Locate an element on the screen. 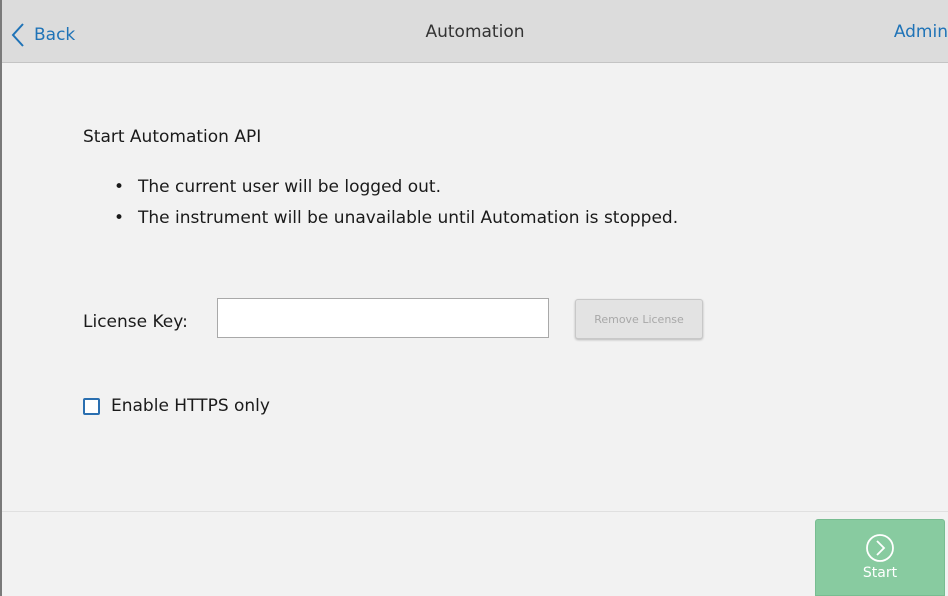  admin-link: Admin is located at coordinates (921, 32).